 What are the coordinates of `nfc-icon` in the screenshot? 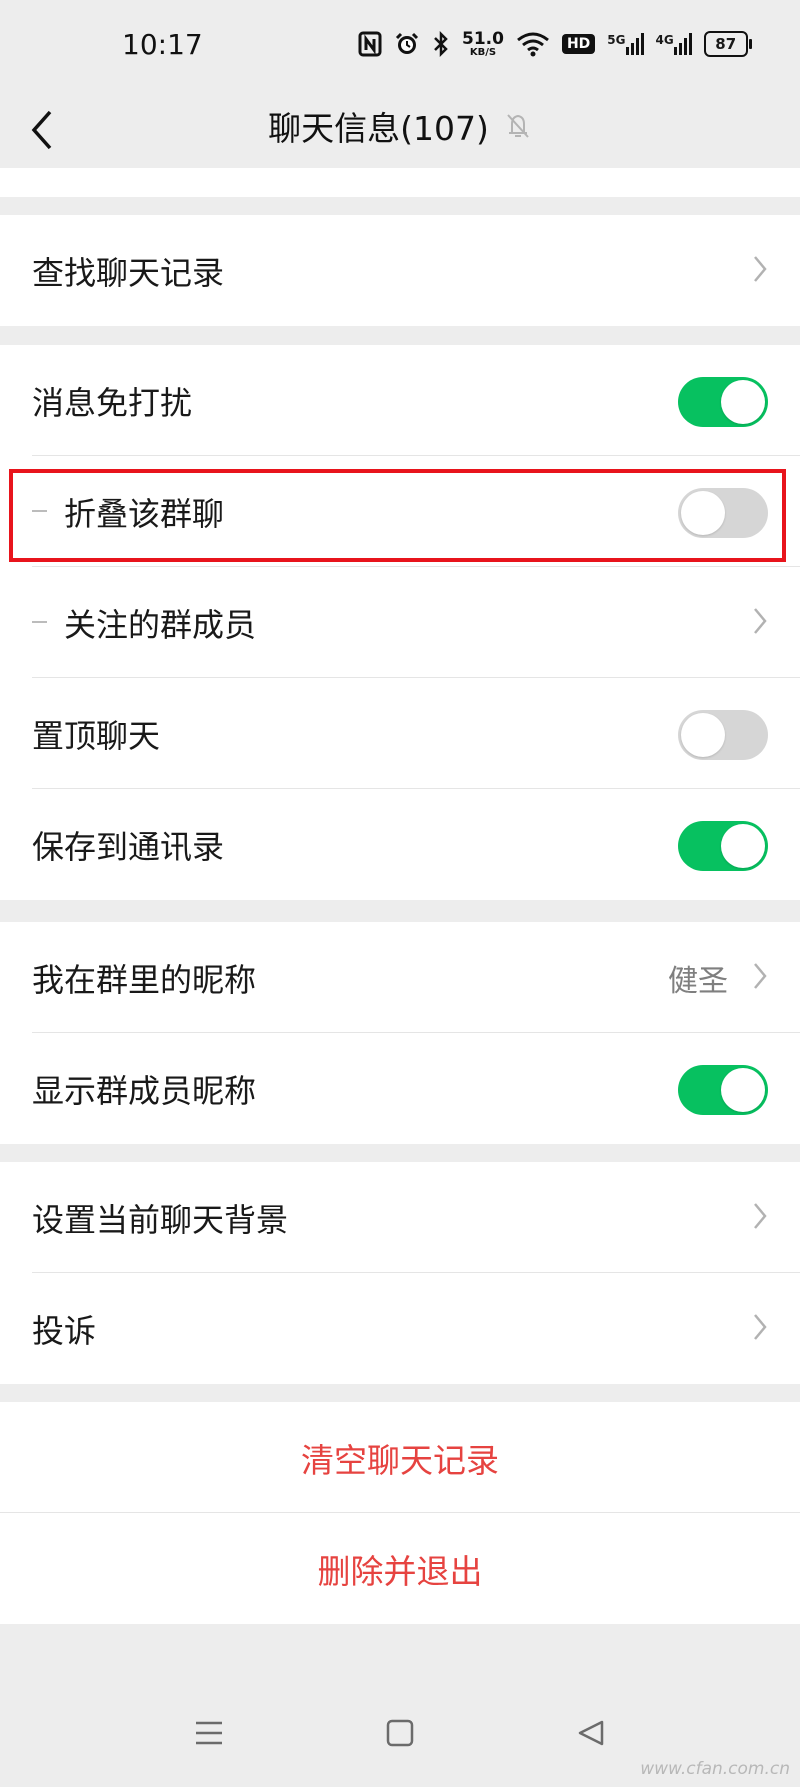 It's located at (370, 44).